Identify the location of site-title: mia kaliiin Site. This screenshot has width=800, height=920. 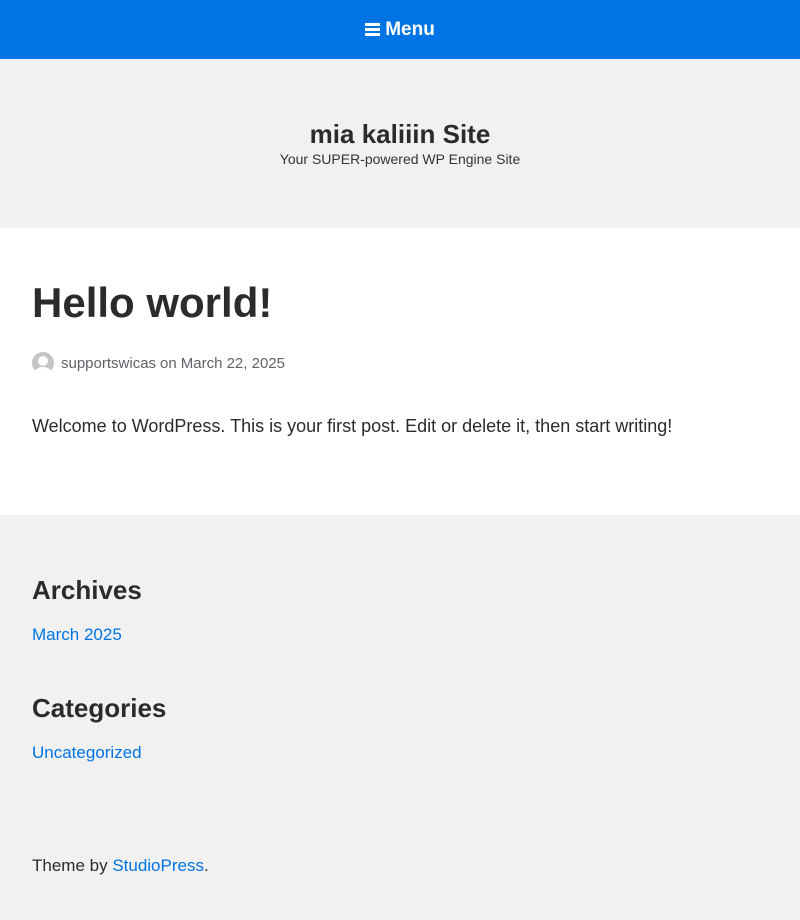
(400, 134).